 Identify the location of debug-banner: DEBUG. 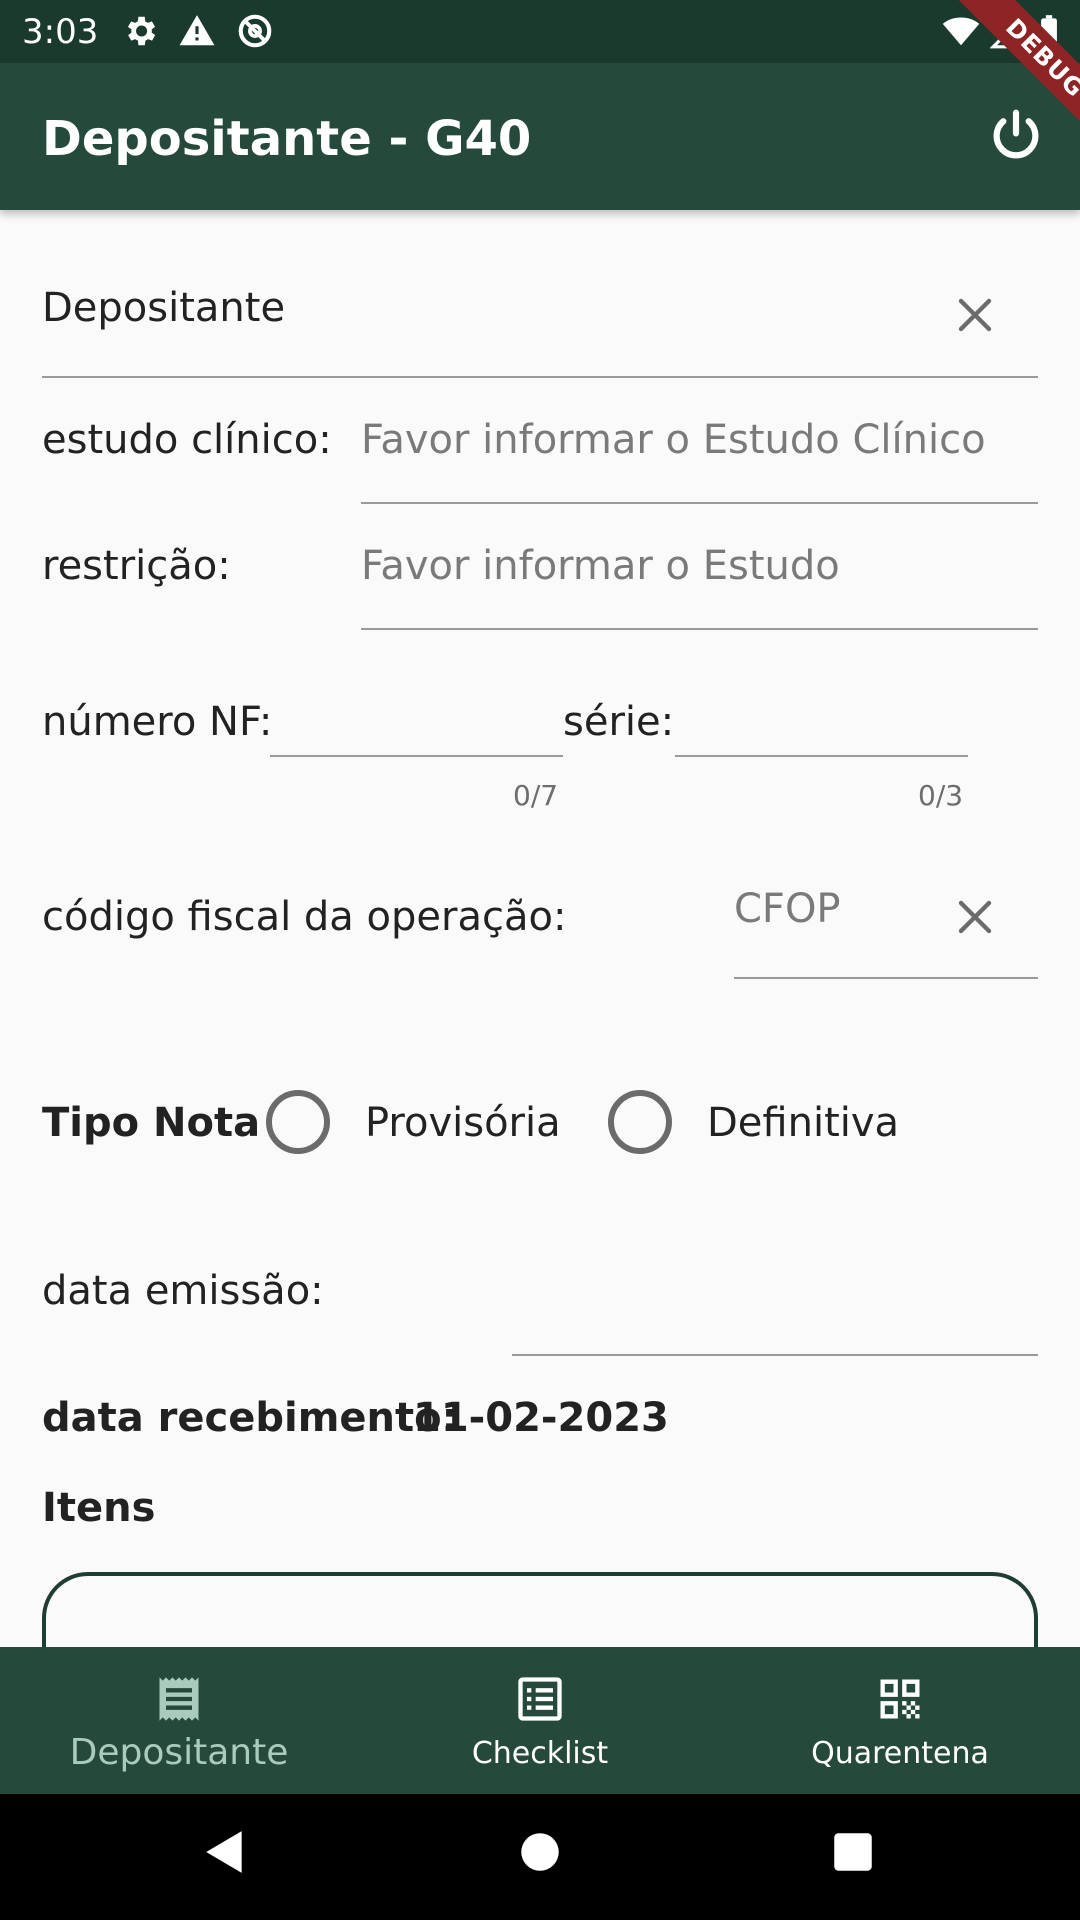
(1002, 77).